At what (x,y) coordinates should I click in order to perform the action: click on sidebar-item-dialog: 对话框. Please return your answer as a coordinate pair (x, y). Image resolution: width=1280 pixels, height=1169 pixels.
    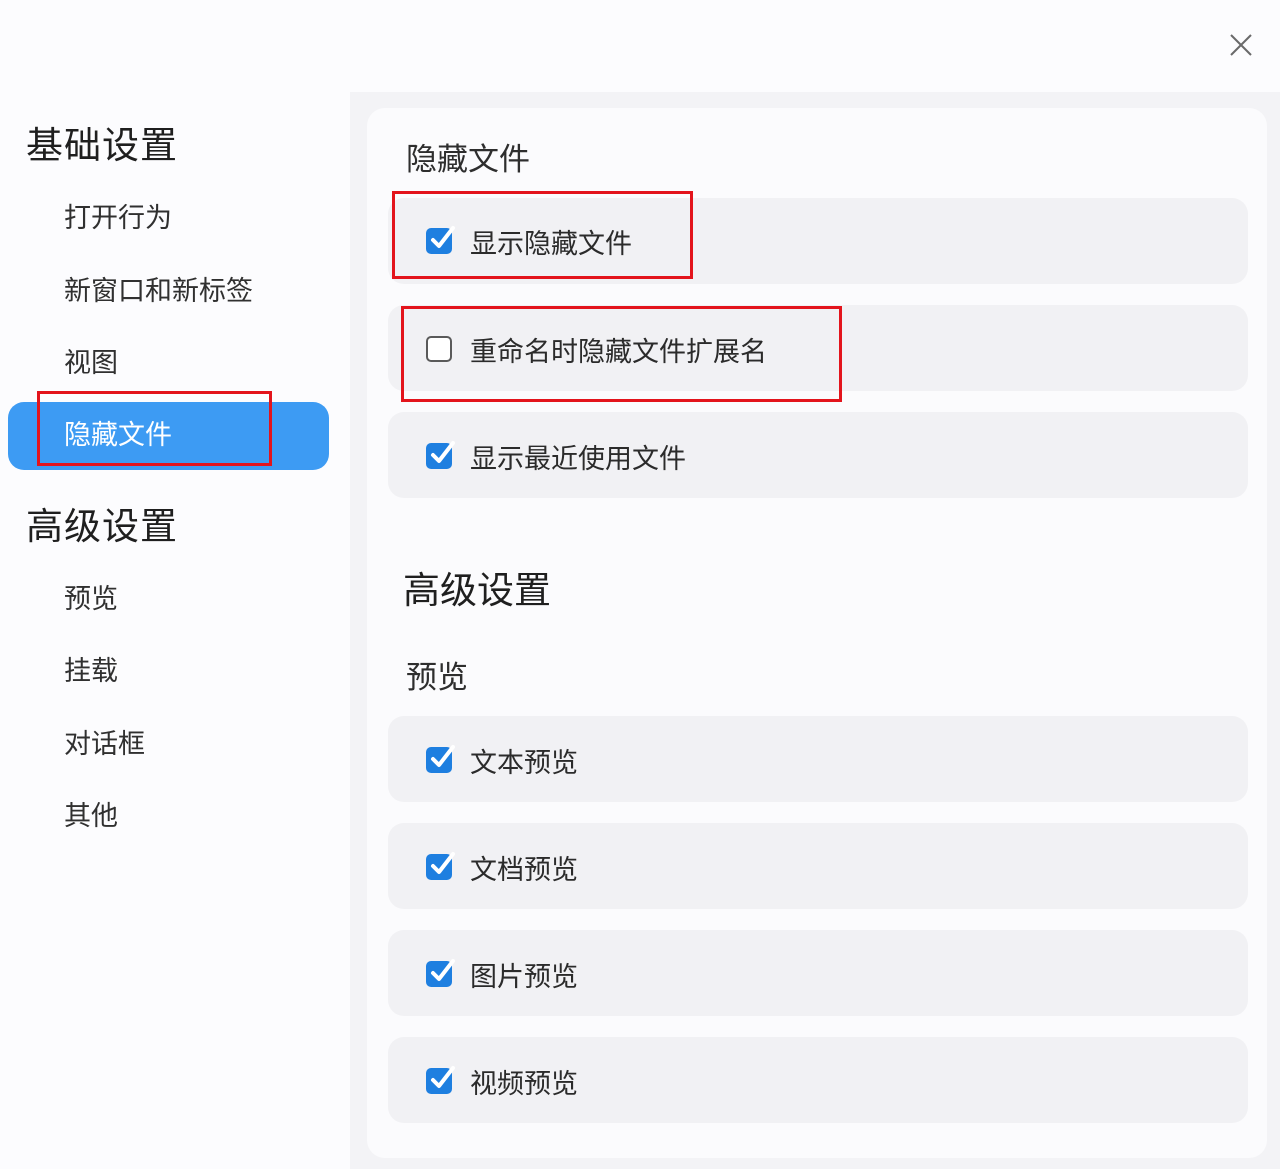
    Looking at the image, I should click on (168, 745).